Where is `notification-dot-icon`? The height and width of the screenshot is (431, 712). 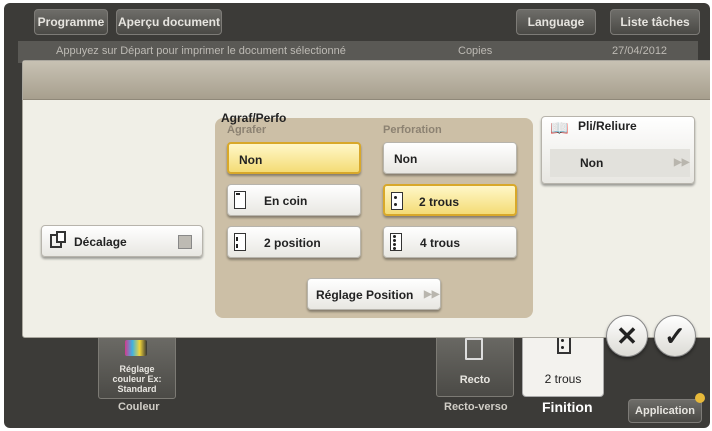
notification-dot-icon is located at coordinates (700, 398).